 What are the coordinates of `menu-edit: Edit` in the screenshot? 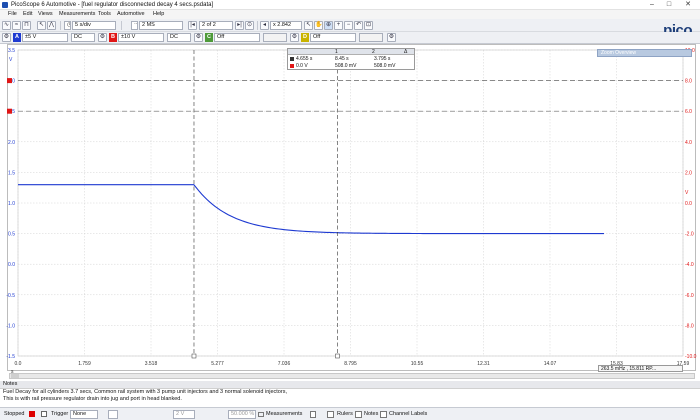 It's located at (27, 14).